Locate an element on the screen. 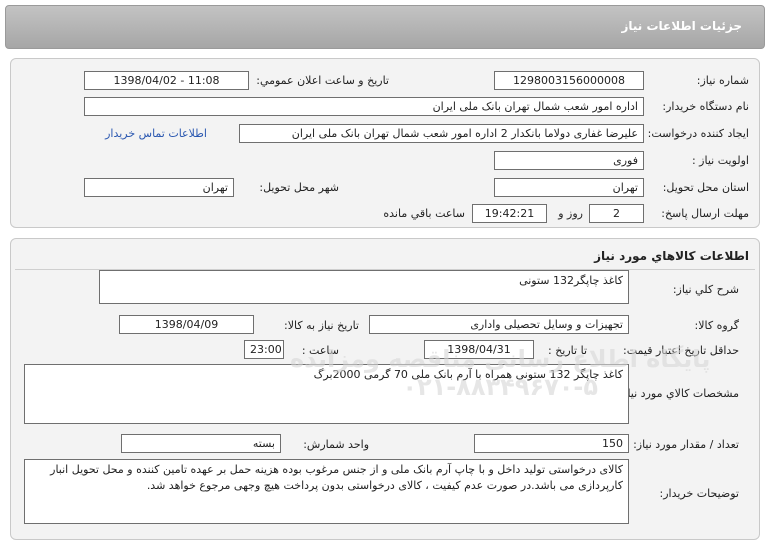 Image resolution: width=770 pixels, height=545 pixels. deadline-label: مهلت ارسال پاسخ: is located at coordinates (705, 213).